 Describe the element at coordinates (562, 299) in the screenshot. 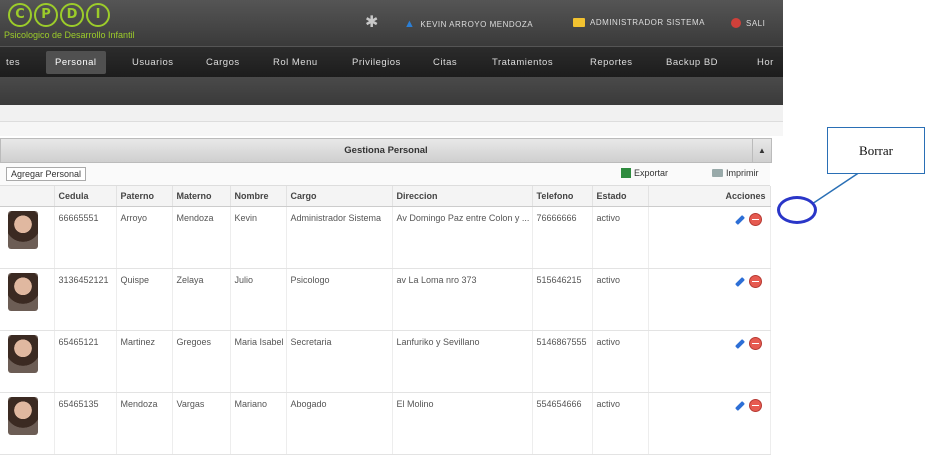

I see `cell-telefono: 515646215` at that location.